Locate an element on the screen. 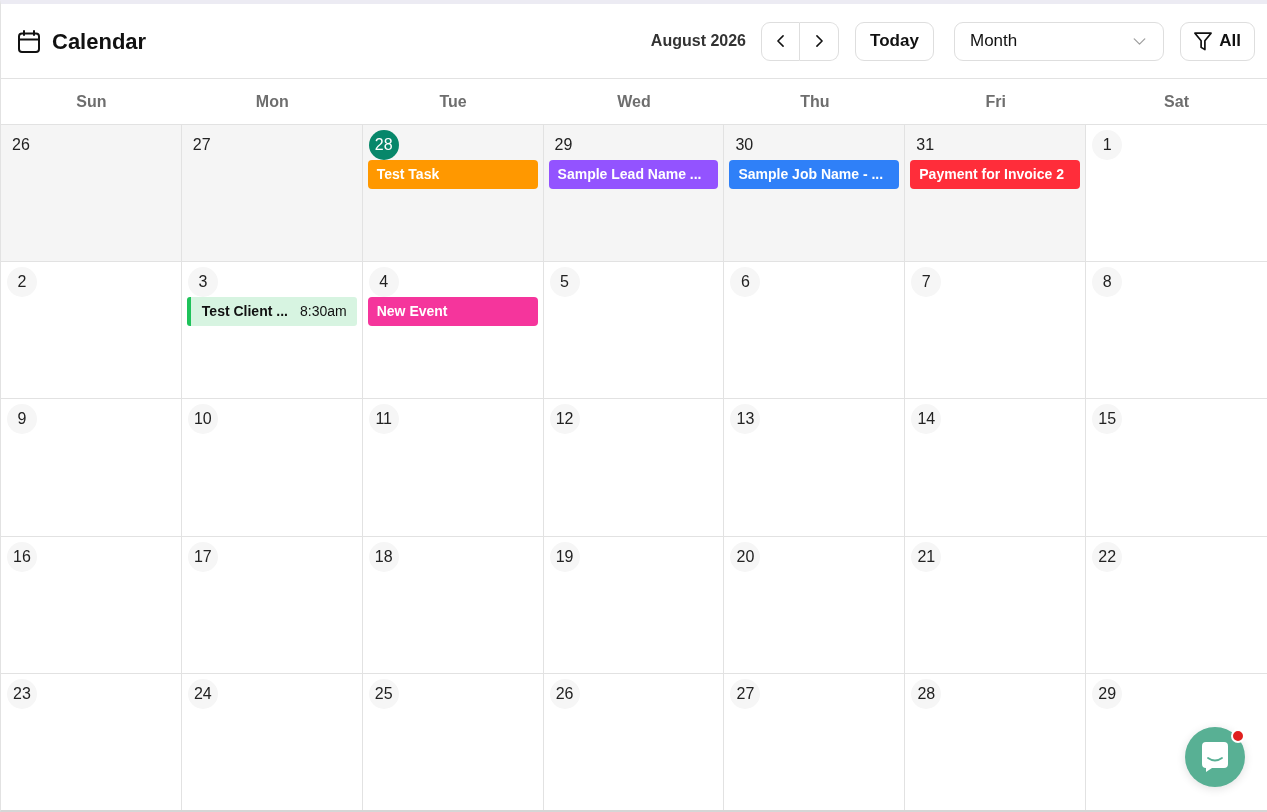  filter-icon is located at coordinates (1203, 41).